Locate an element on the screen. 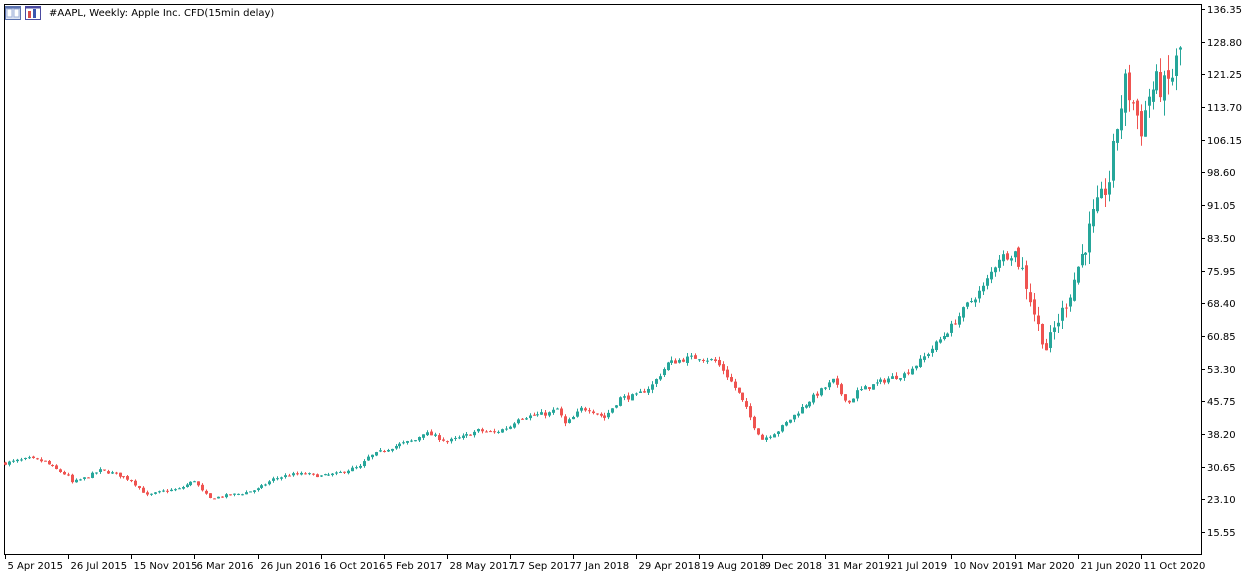 The width and height of the screenshot is (1245, 576). y-tick-label: 38.20 is located at coordinates (1221, 435).